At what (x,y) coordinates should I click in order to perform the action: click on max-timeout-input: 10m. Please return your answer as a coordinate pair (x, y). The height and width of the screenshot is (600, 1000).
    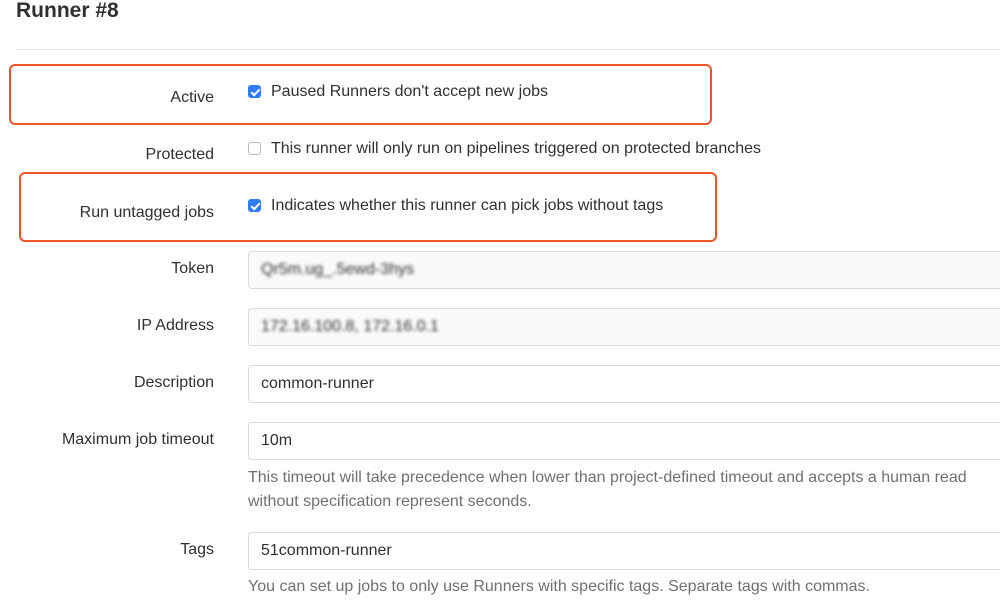
    Looking at the image, I should click on (624, 441).